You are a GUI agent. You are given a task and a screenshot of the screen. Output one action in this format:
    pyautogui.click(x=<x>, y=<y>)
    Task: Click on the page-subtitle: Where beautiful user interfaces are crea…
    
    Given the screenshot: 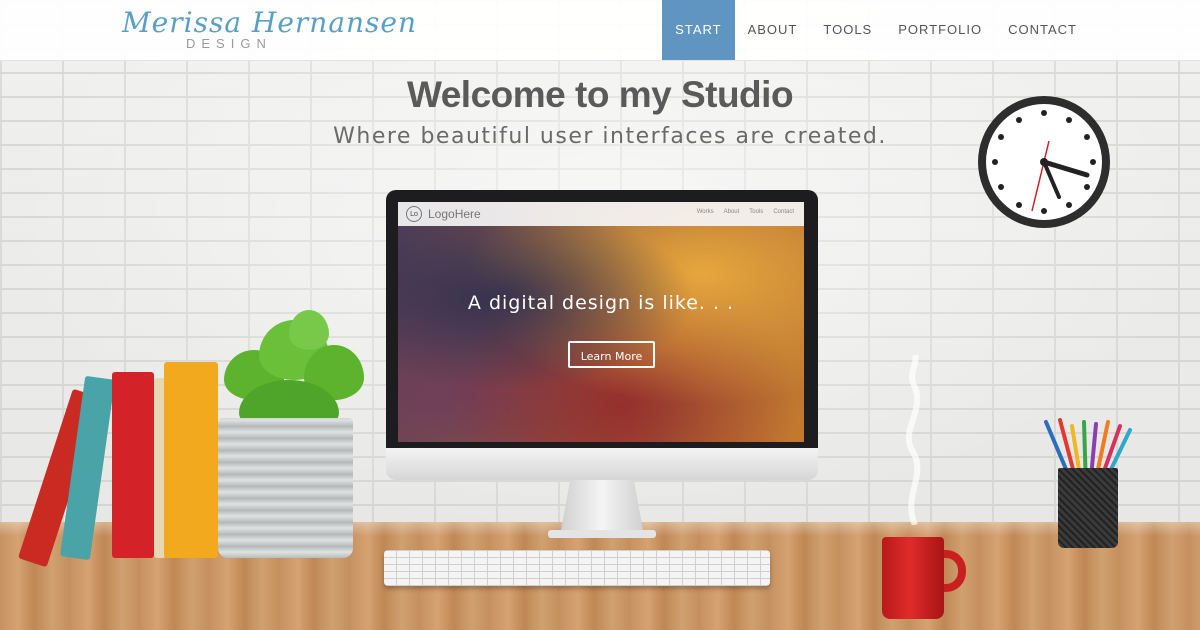 What is the action you would take?
    pyautogui.click(x=610, y=136)
    